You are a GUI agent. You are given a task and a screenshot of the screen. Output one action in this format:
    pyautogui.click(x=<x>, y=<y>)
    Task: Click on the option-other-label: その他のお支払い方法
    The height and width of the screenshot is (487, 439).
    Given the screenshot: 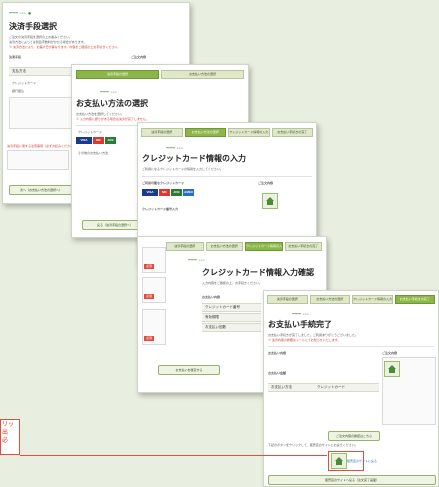 What is the action you would take?
    pyautogui.click(x=93, y=153)
    